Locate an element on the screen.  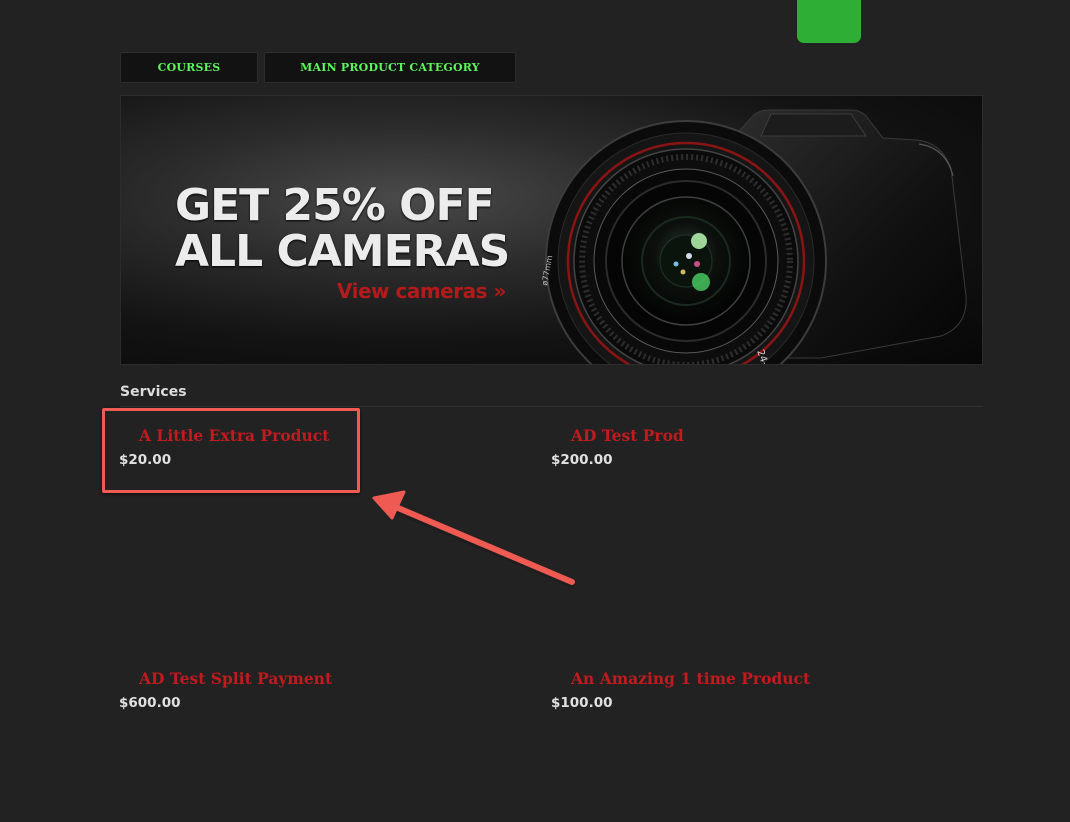
product-link: AD Test Split Payment is located at coordinates (235, 678).